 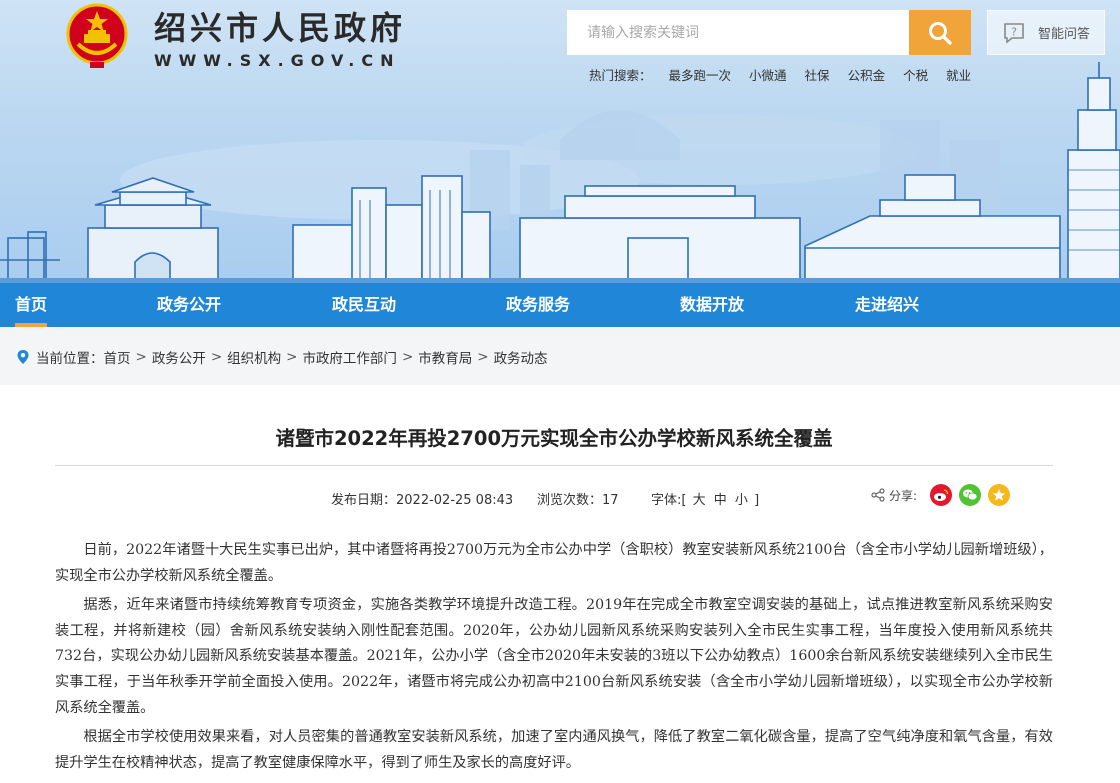 I want to click on breadcrumb-link: 政务公开, so click(x=179, y=357).